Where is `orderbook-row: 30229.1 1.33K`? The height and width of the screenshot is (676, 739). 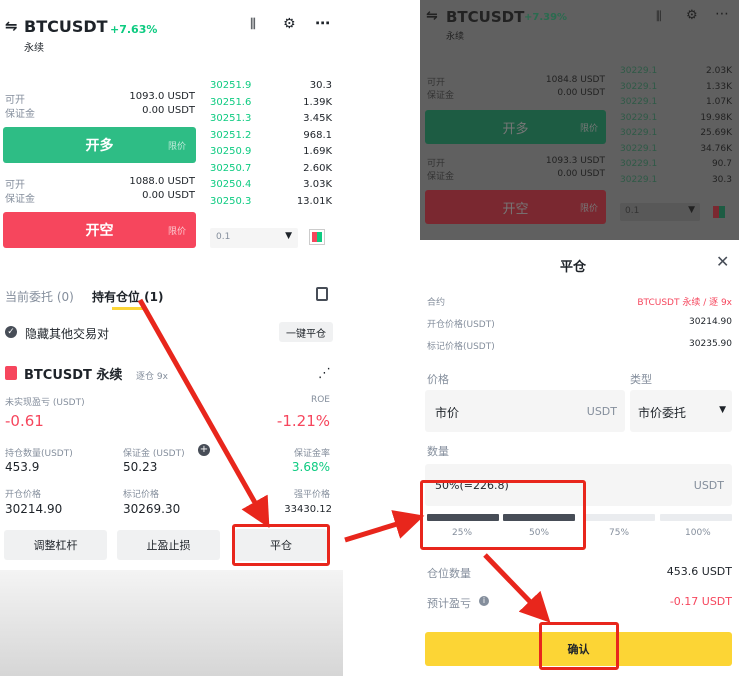 orderbook-row: 30229.1 1.33K is located at coordinates (676, 90).